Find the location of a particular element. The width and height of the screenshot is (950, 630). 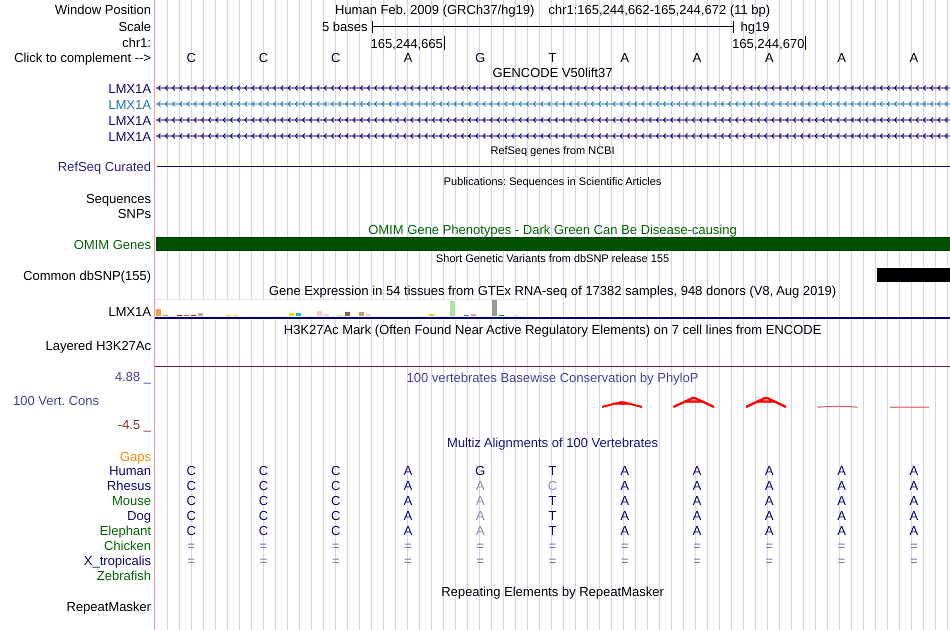

track-label: Sequences is located at coordinates (118, 198).